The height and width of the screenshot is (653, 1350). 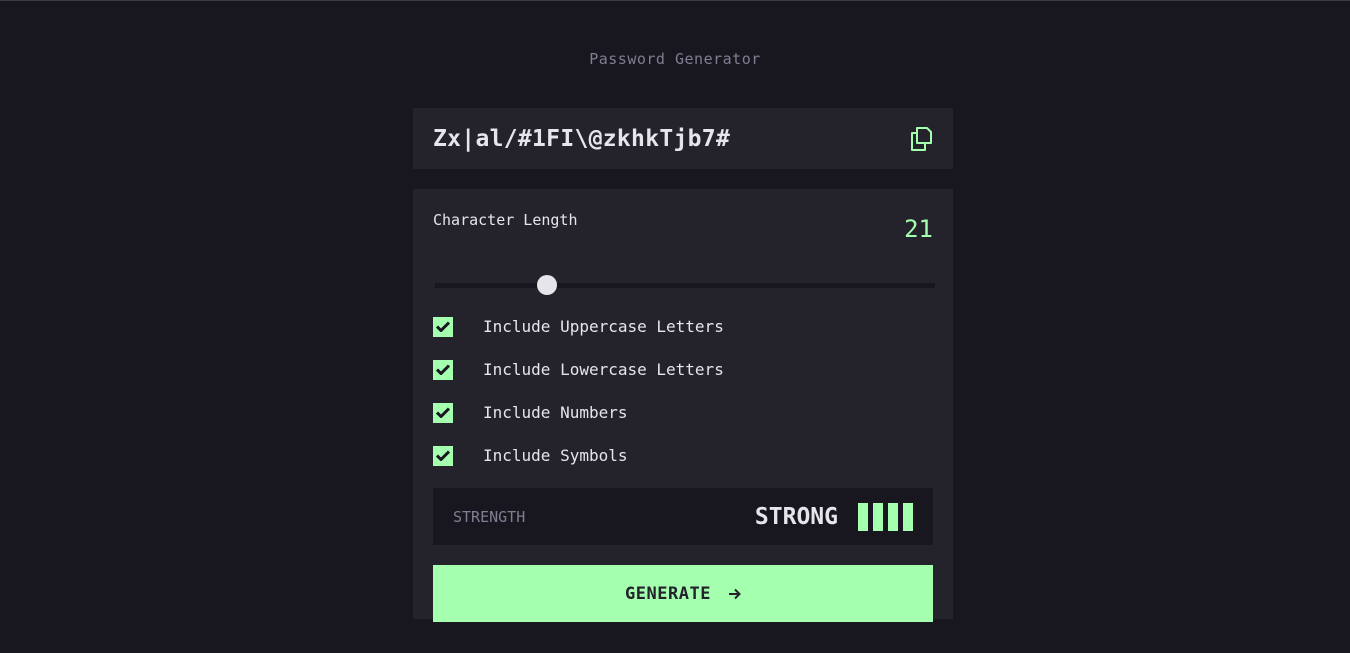 I want to click on option-lowercase: Include Lowercase Letters, so click(x=683, y=369).